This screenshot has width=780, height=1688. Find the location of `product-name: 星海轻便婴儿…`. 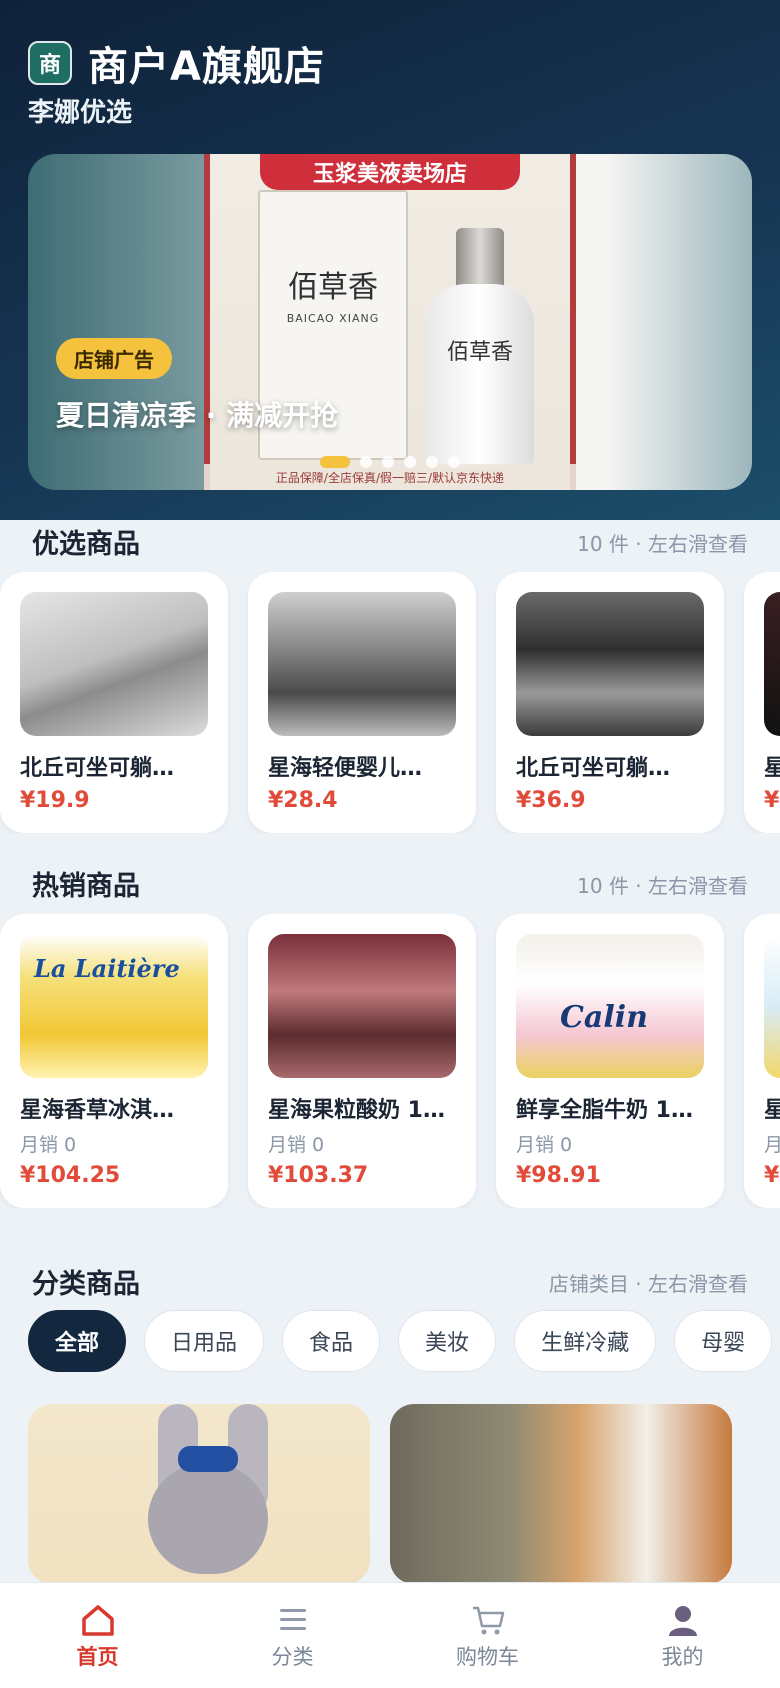

product-name: 星海轻便婴儿… is located at coordinates (345, 768).